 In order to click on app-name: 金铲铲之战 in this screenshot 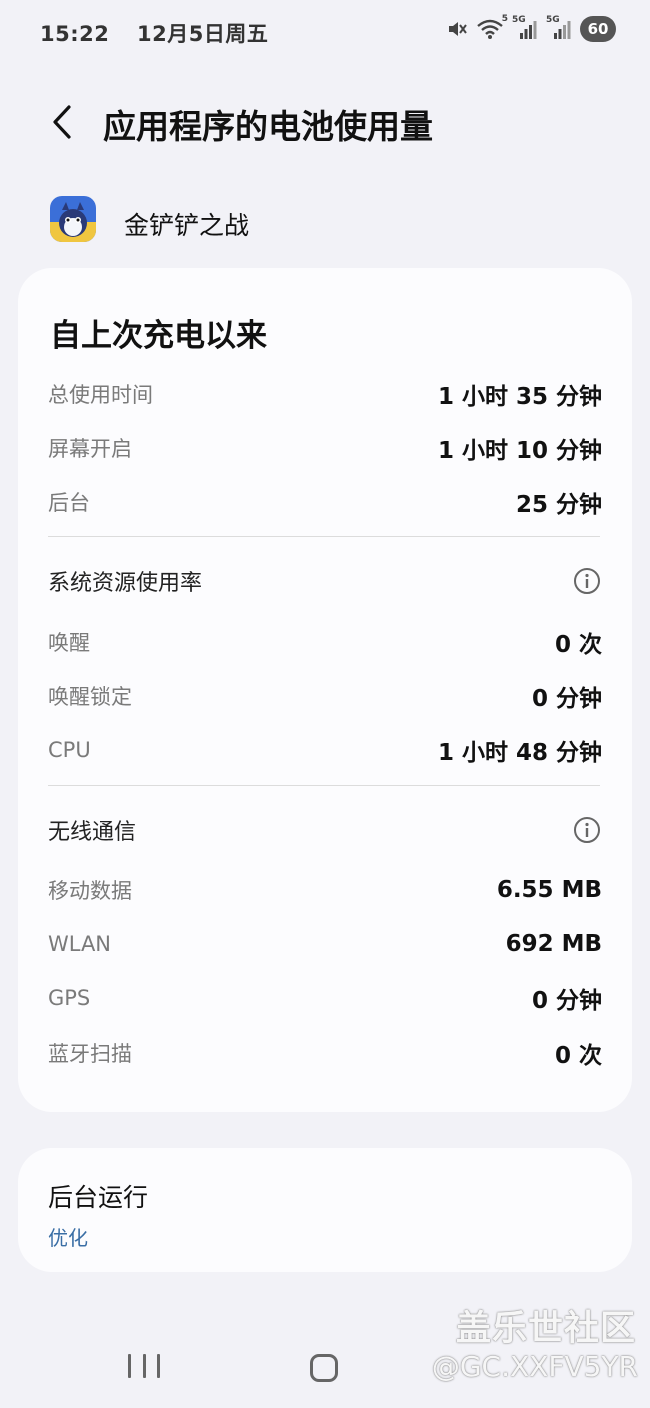, I will do `click(187, 225)`.